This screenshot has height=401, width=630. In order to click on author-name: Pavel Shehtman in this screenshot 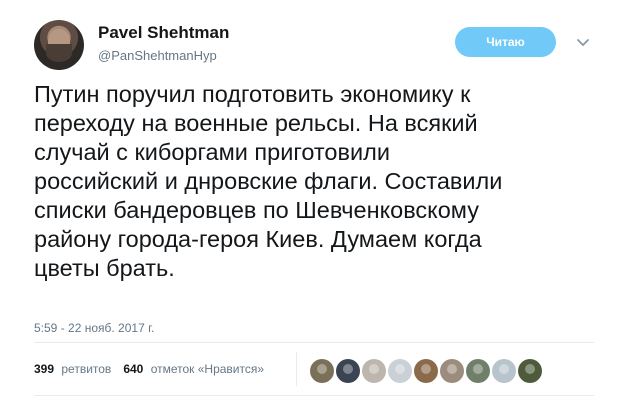, I will do `click(163, 33)`.